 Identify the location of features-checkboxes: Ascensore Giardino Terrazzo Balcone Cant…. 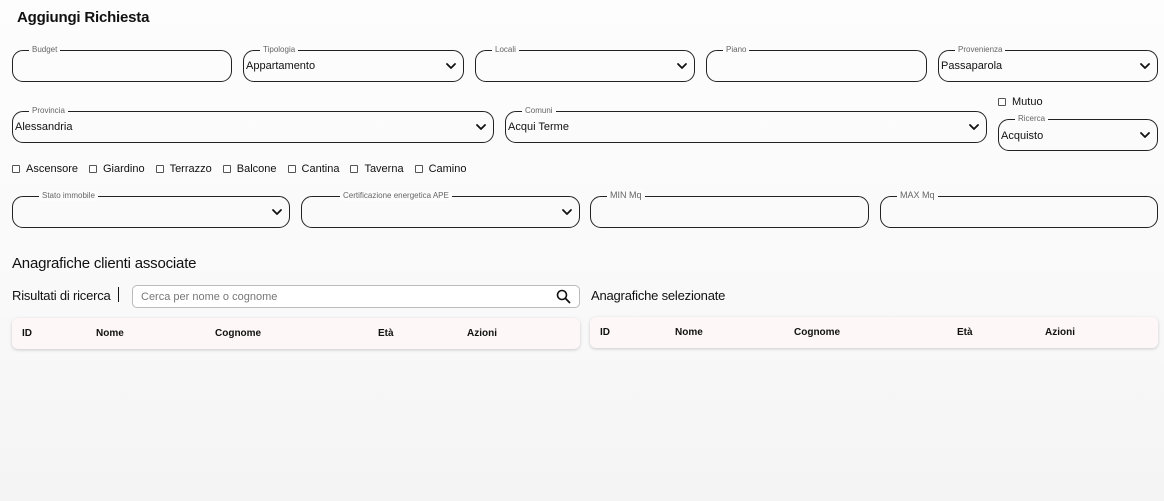
(244, 169).